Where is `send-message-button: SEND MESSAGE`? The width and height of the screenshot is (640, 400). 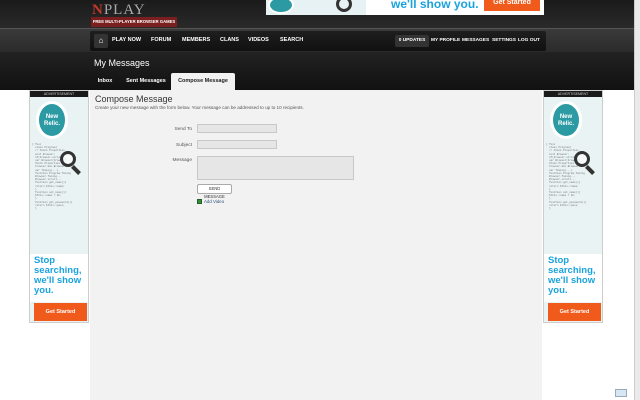
send-message-button: SEND MESSAGE is located at coordinates (214, 191).